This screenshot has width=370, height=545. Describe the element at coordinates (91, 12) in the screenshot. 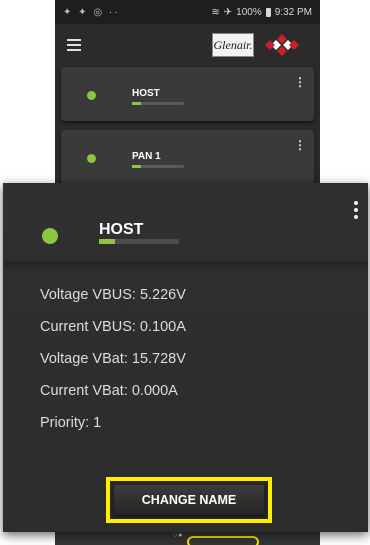

I see `notification-icons: ✦ ✦ ◎ ··` at that location.